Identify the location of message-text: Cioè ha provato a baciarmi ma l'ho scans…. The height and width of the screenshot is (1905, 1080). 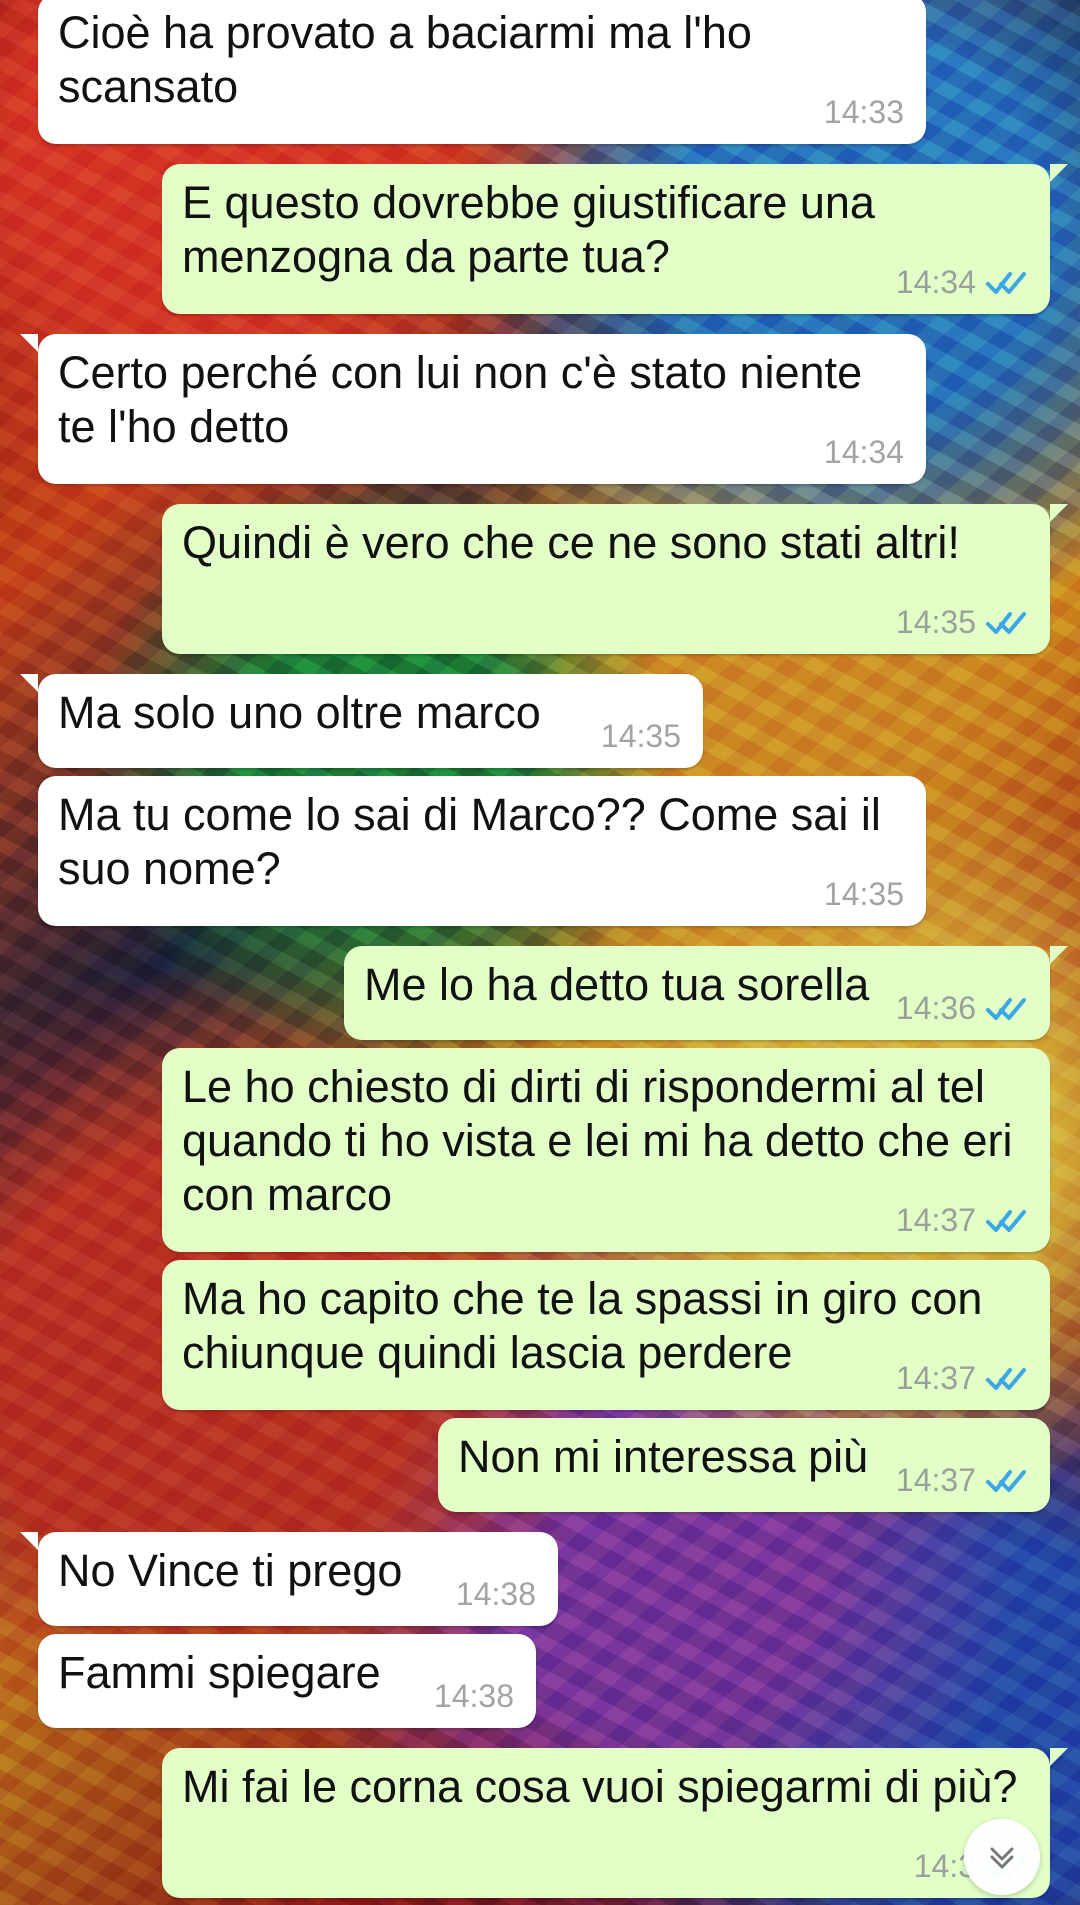
(405, 59).